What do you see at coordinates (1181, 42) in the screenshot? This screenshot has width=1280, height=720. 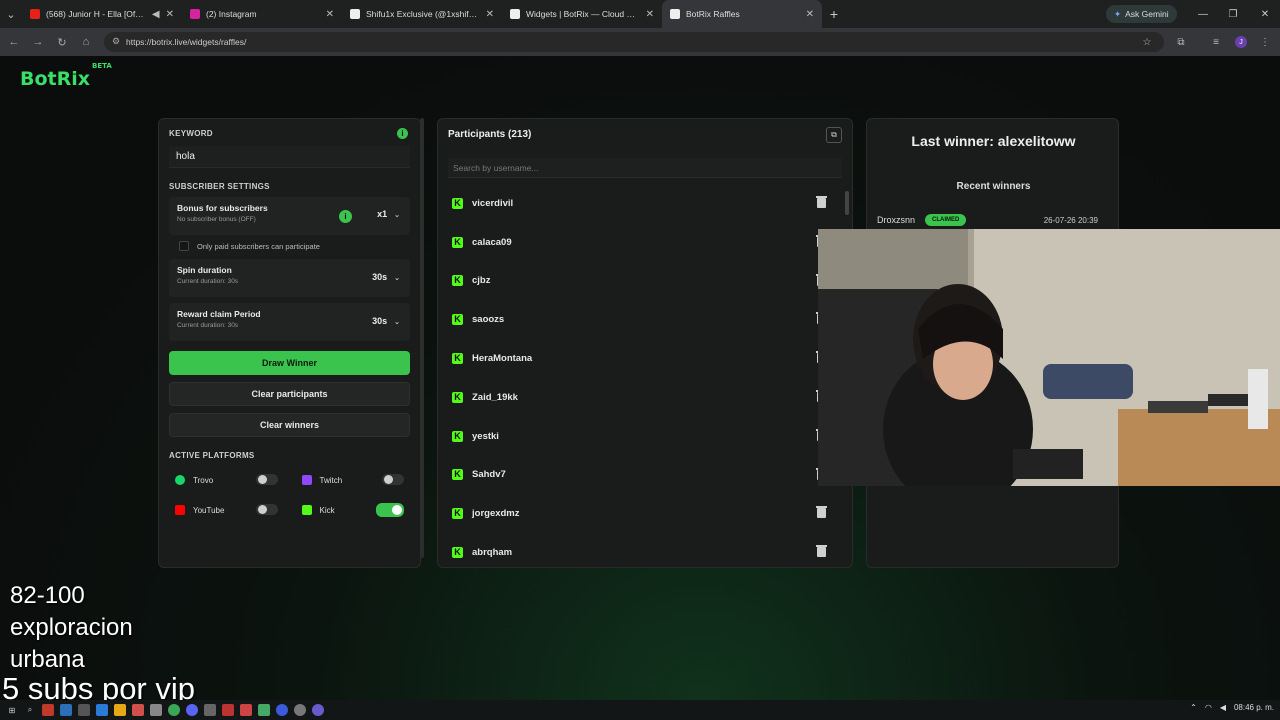 I see `extensions-icon: ⧉` at bounding box center [1181, 42].